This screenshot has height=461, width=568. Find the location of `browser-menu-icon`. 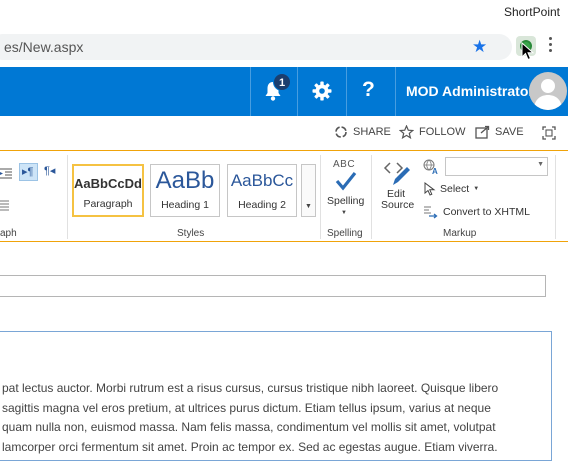

browser-menu-icon is located at coordinates (550, 46).